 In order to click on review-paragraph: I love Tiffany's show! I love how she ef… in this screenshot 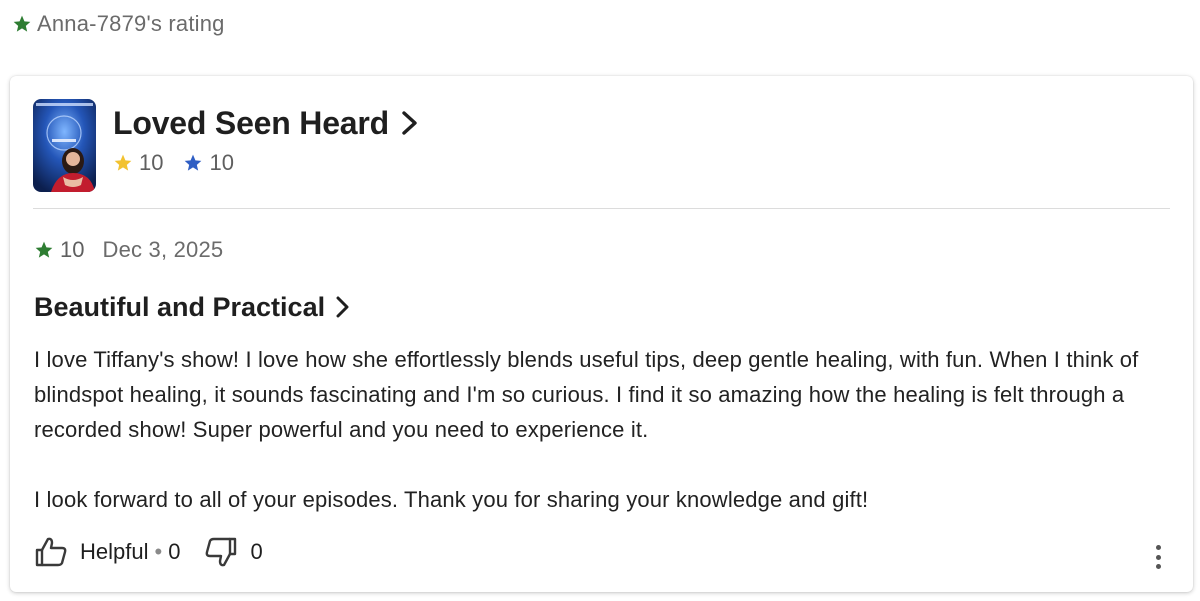, I will do `click(586, 394)`.